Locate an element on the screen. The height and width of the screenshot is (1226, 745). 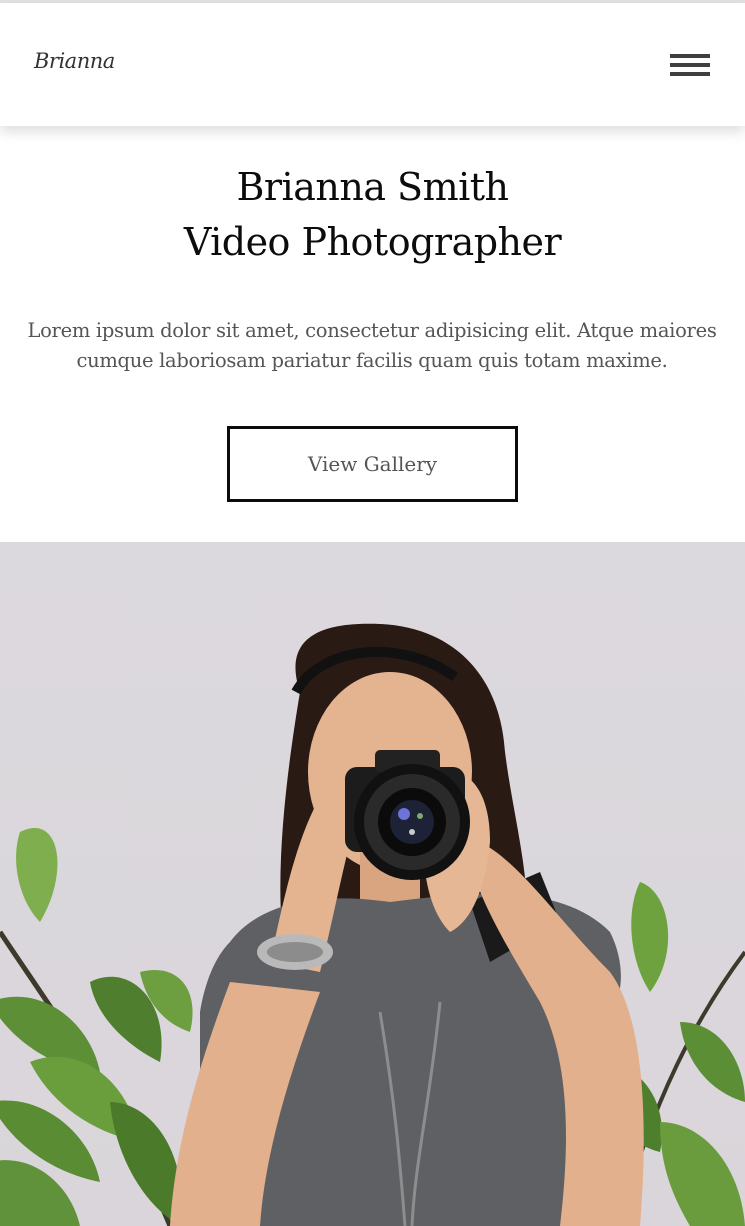
hero-role: Video Photographer is located at coordinates (372, 242).